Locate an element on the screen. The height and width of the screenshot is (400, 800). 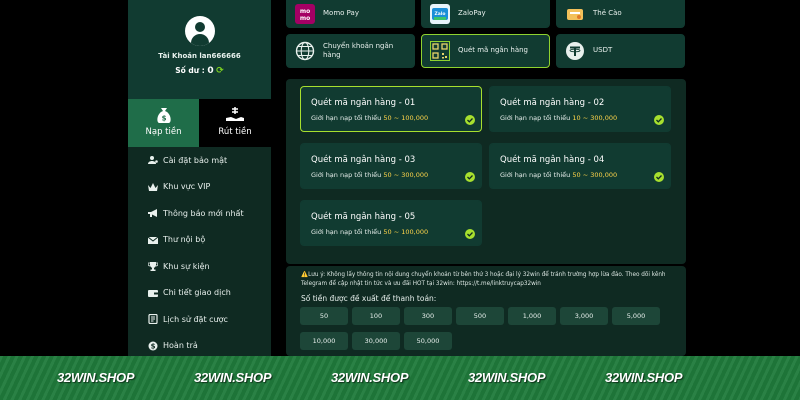
method-momo: mo mo Momo Pay is located at coordinates (350, 14).